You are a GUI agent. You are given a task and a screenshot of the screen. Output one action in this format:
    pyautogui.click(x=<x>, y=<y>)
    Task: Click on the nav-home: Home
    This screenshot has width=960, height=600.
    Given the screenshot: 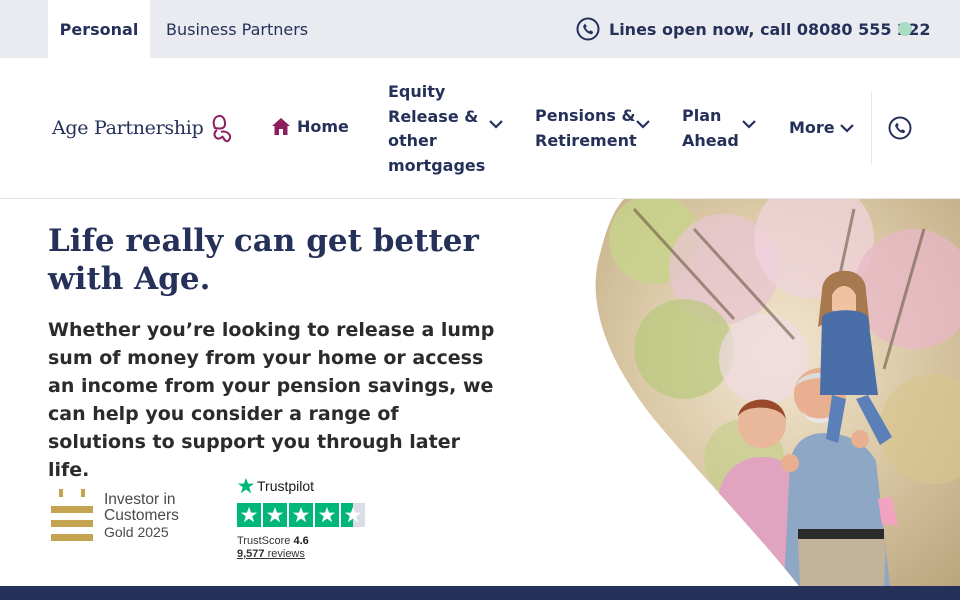 What is the action you would take?
    pyautogui.click(x=310, y=126)
    